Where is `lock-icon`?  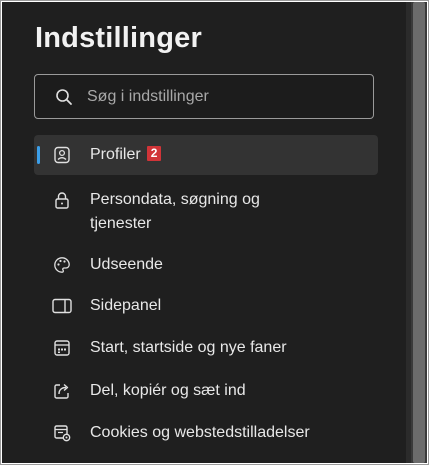
lock-icon is located at coordinates (62, 200).